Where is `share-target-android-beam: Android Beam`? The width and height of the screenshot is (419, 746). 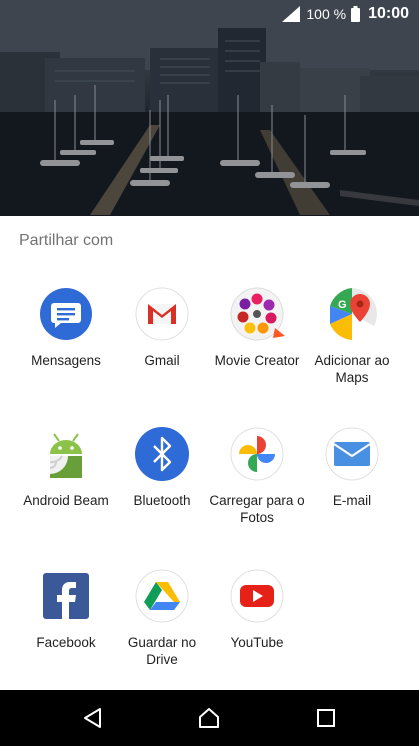
share-target-android-beam: Android Beam is located at coordinates (66, 467).